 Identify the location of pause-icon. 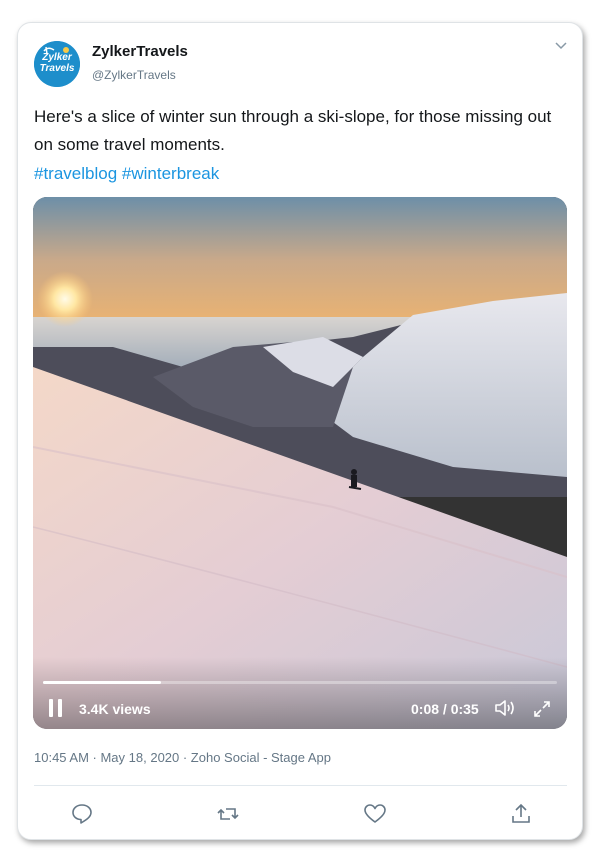
(51, 708).